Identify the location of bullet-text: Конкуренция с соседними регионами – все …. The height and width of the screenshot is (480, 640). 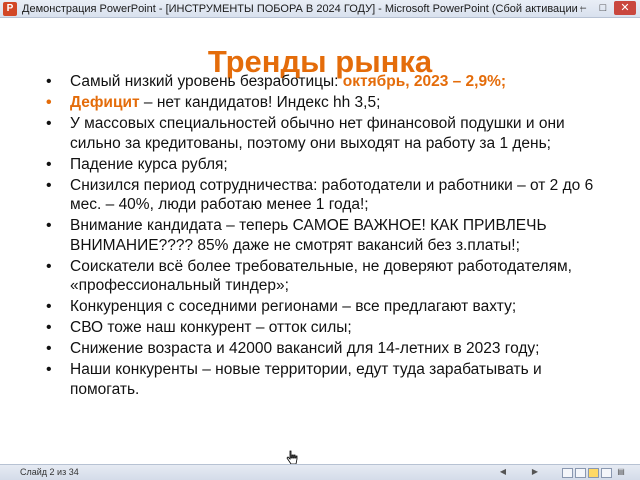
(293, 306).